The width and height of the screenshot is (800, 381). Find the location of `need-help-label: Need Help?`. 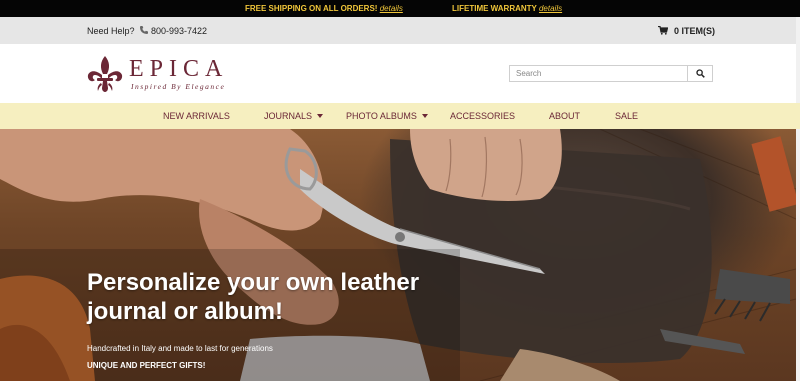

need-help-label: Need Help? is located at coordinates (111, 31).